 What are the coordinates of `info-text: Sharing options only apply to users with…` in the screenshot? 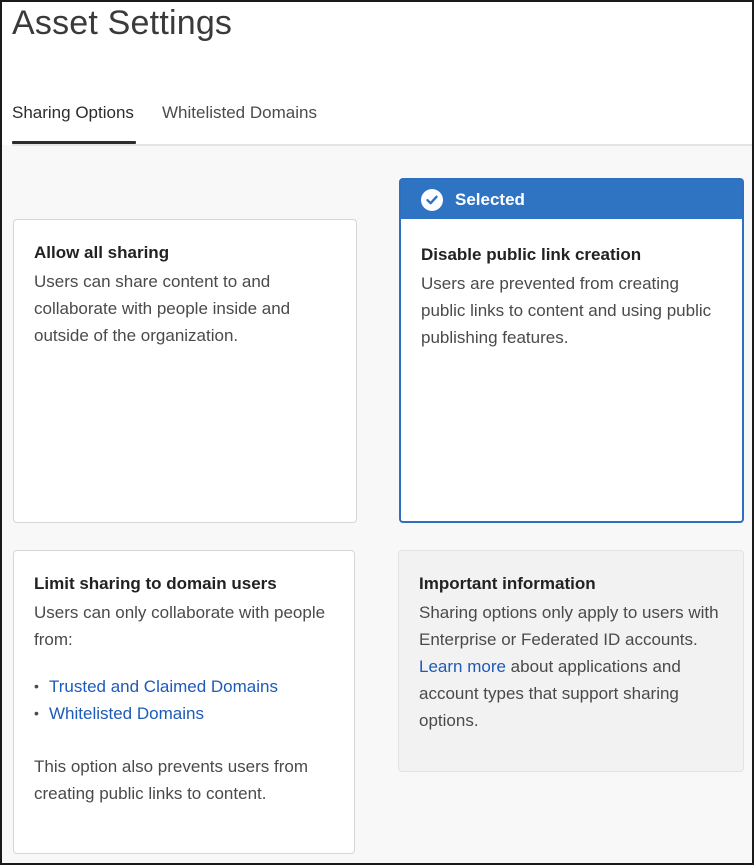 It's located at (571, 666).